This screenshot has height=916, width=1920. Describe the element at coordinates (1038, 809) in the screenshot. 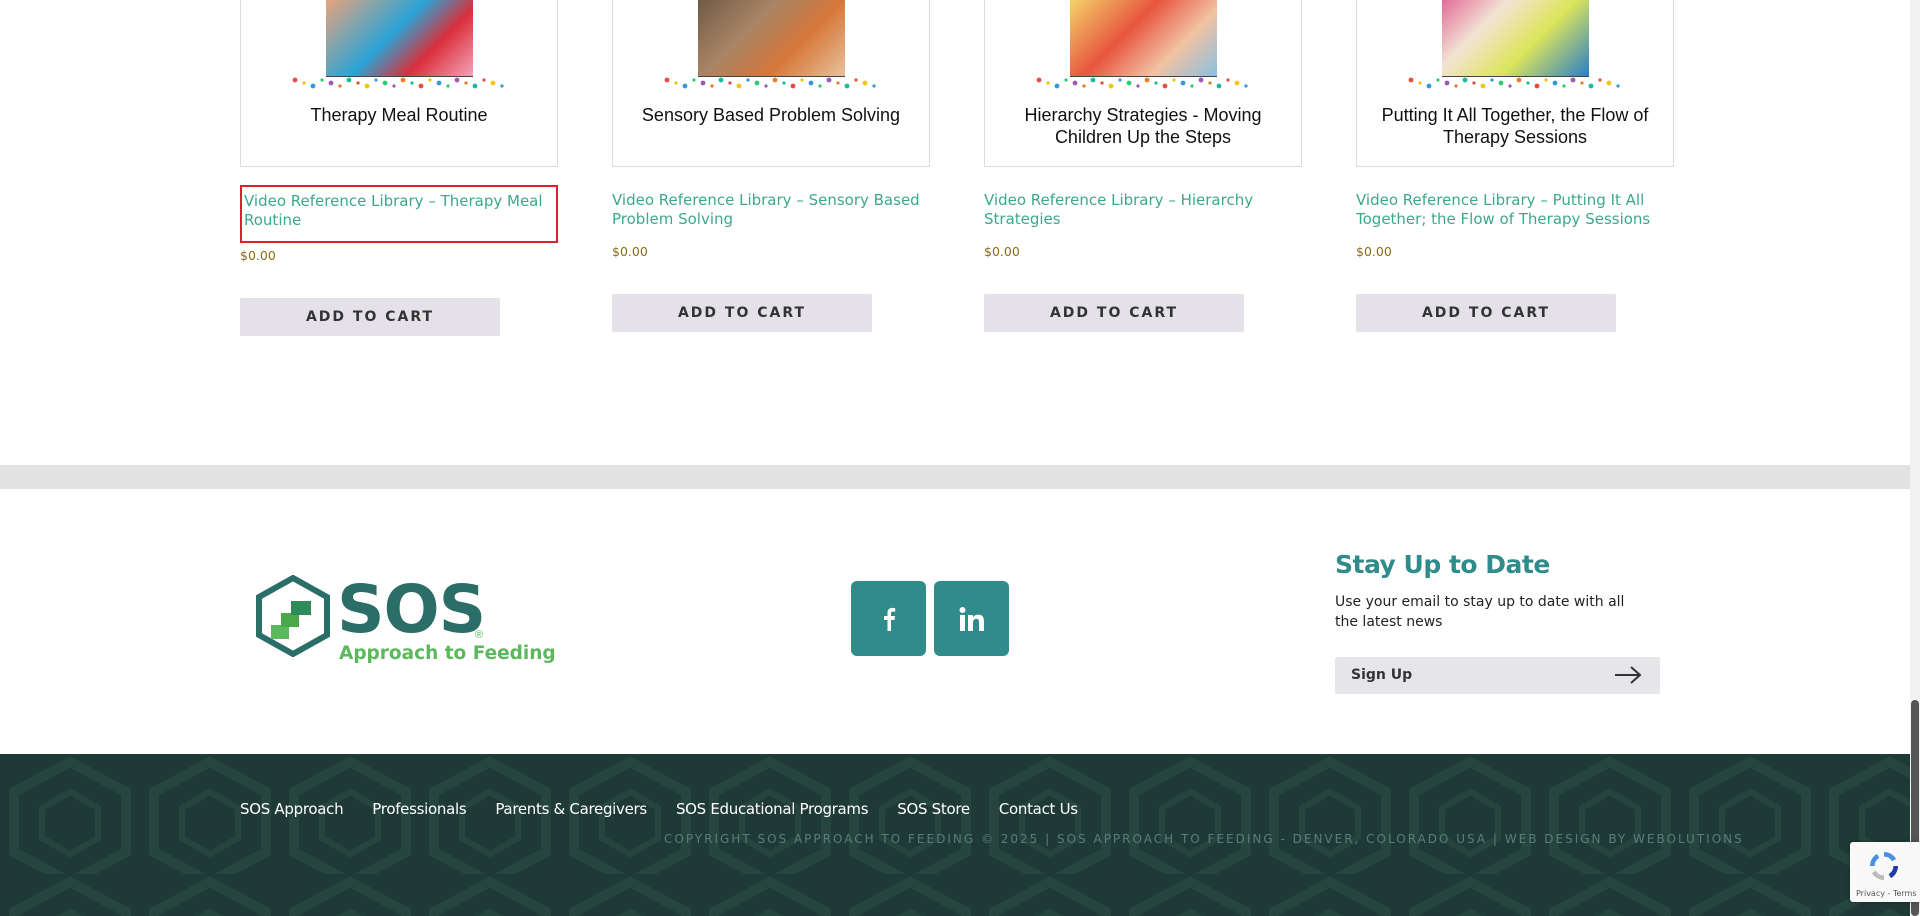

I see `footer-nav-contact-us: Contact Us` at that location.